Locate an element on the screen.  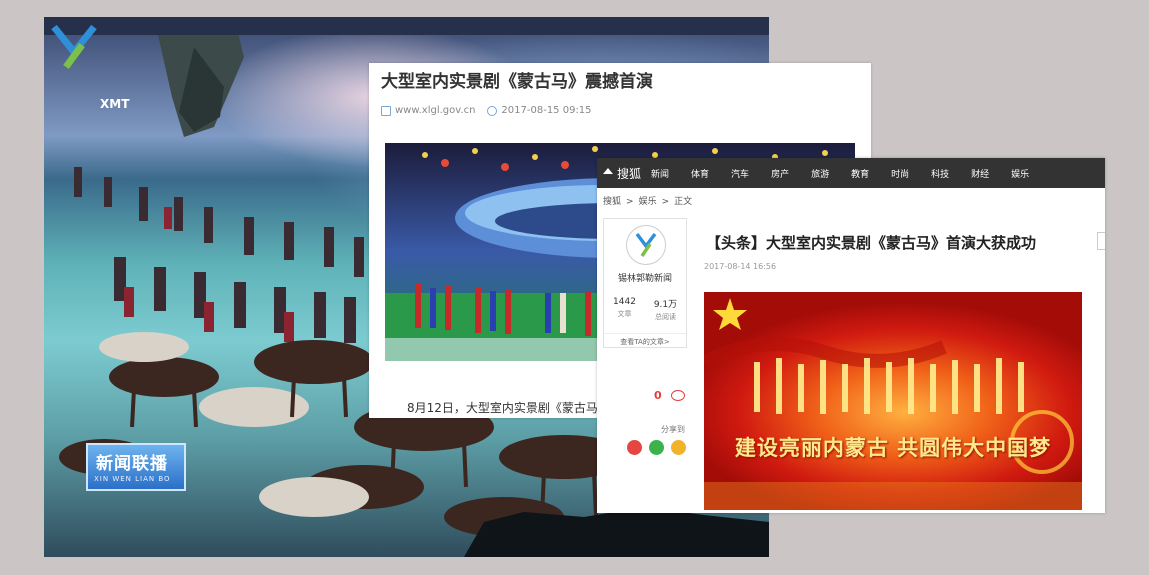
author-articles-count: 1442 is located at coordinates (624, 302).